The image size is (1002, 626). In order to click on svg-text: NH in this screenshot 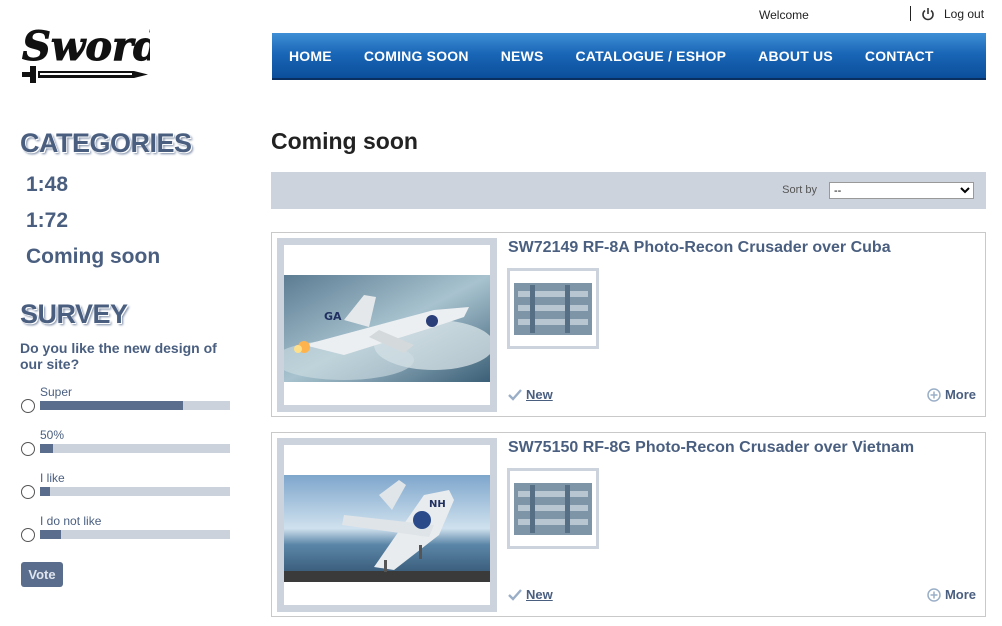, I will do `click(437, 504)`.